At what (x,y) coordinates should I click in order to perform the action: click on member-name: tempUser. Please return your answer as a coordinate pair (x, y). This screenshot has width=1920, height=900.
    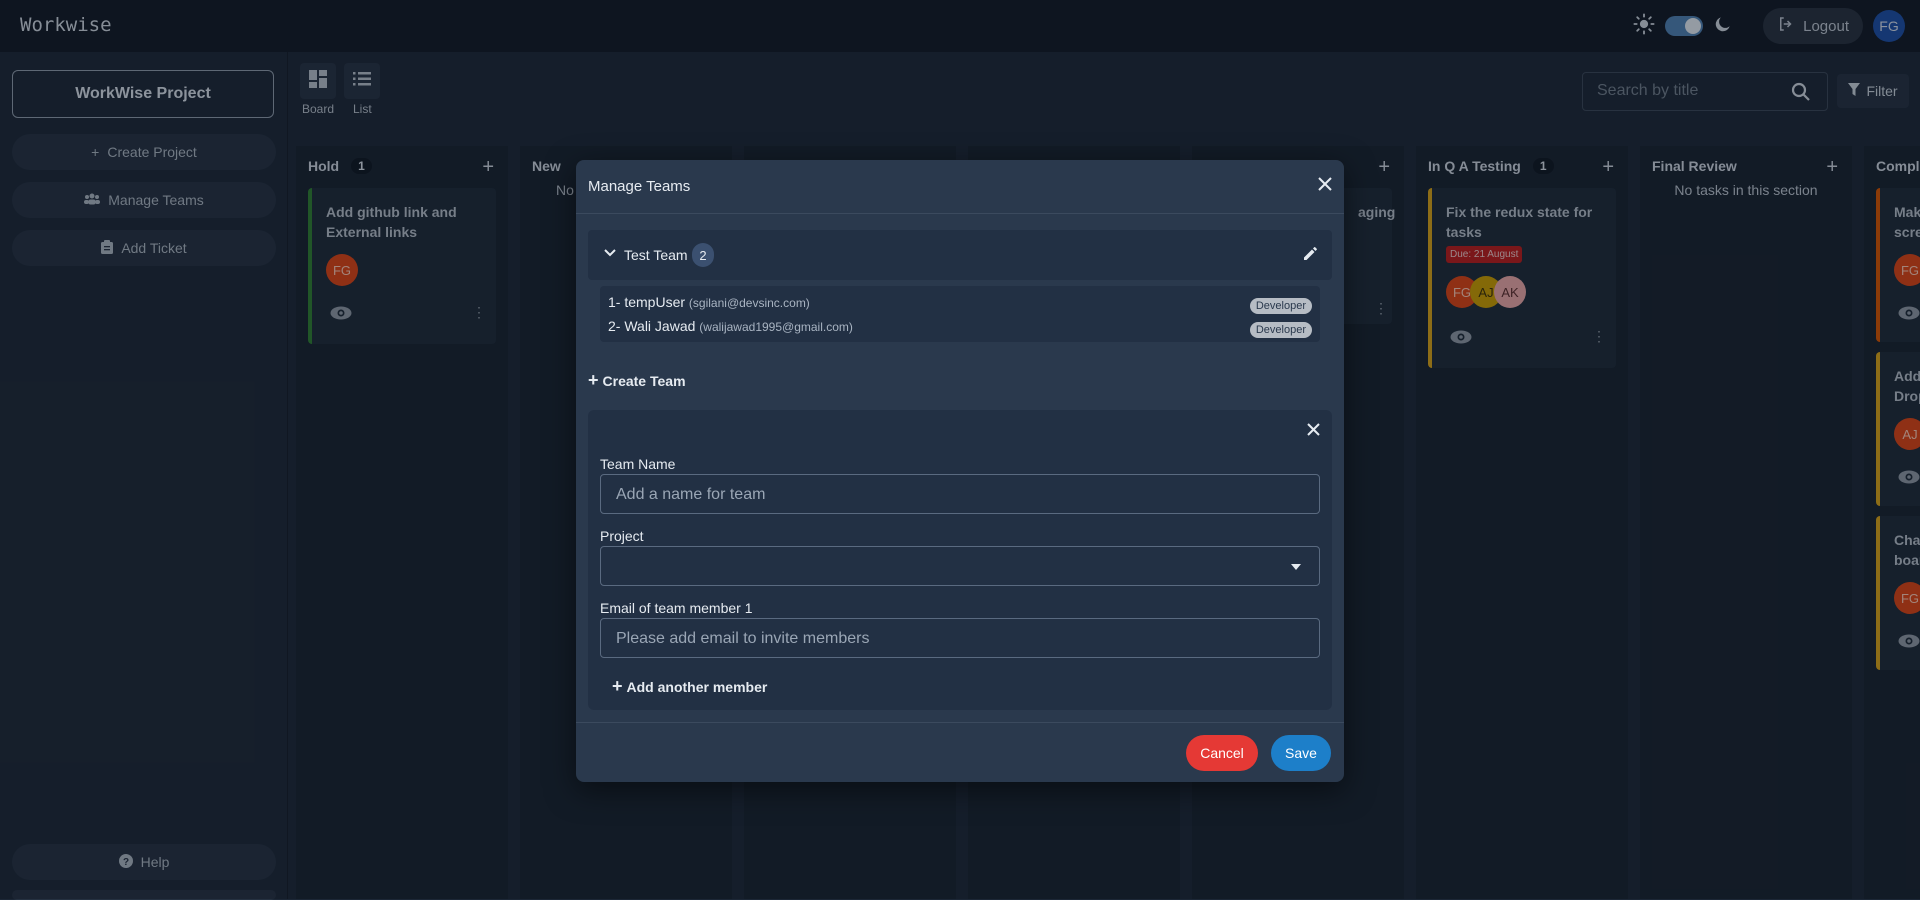
    Looking at the image, I should click on (655, 302).